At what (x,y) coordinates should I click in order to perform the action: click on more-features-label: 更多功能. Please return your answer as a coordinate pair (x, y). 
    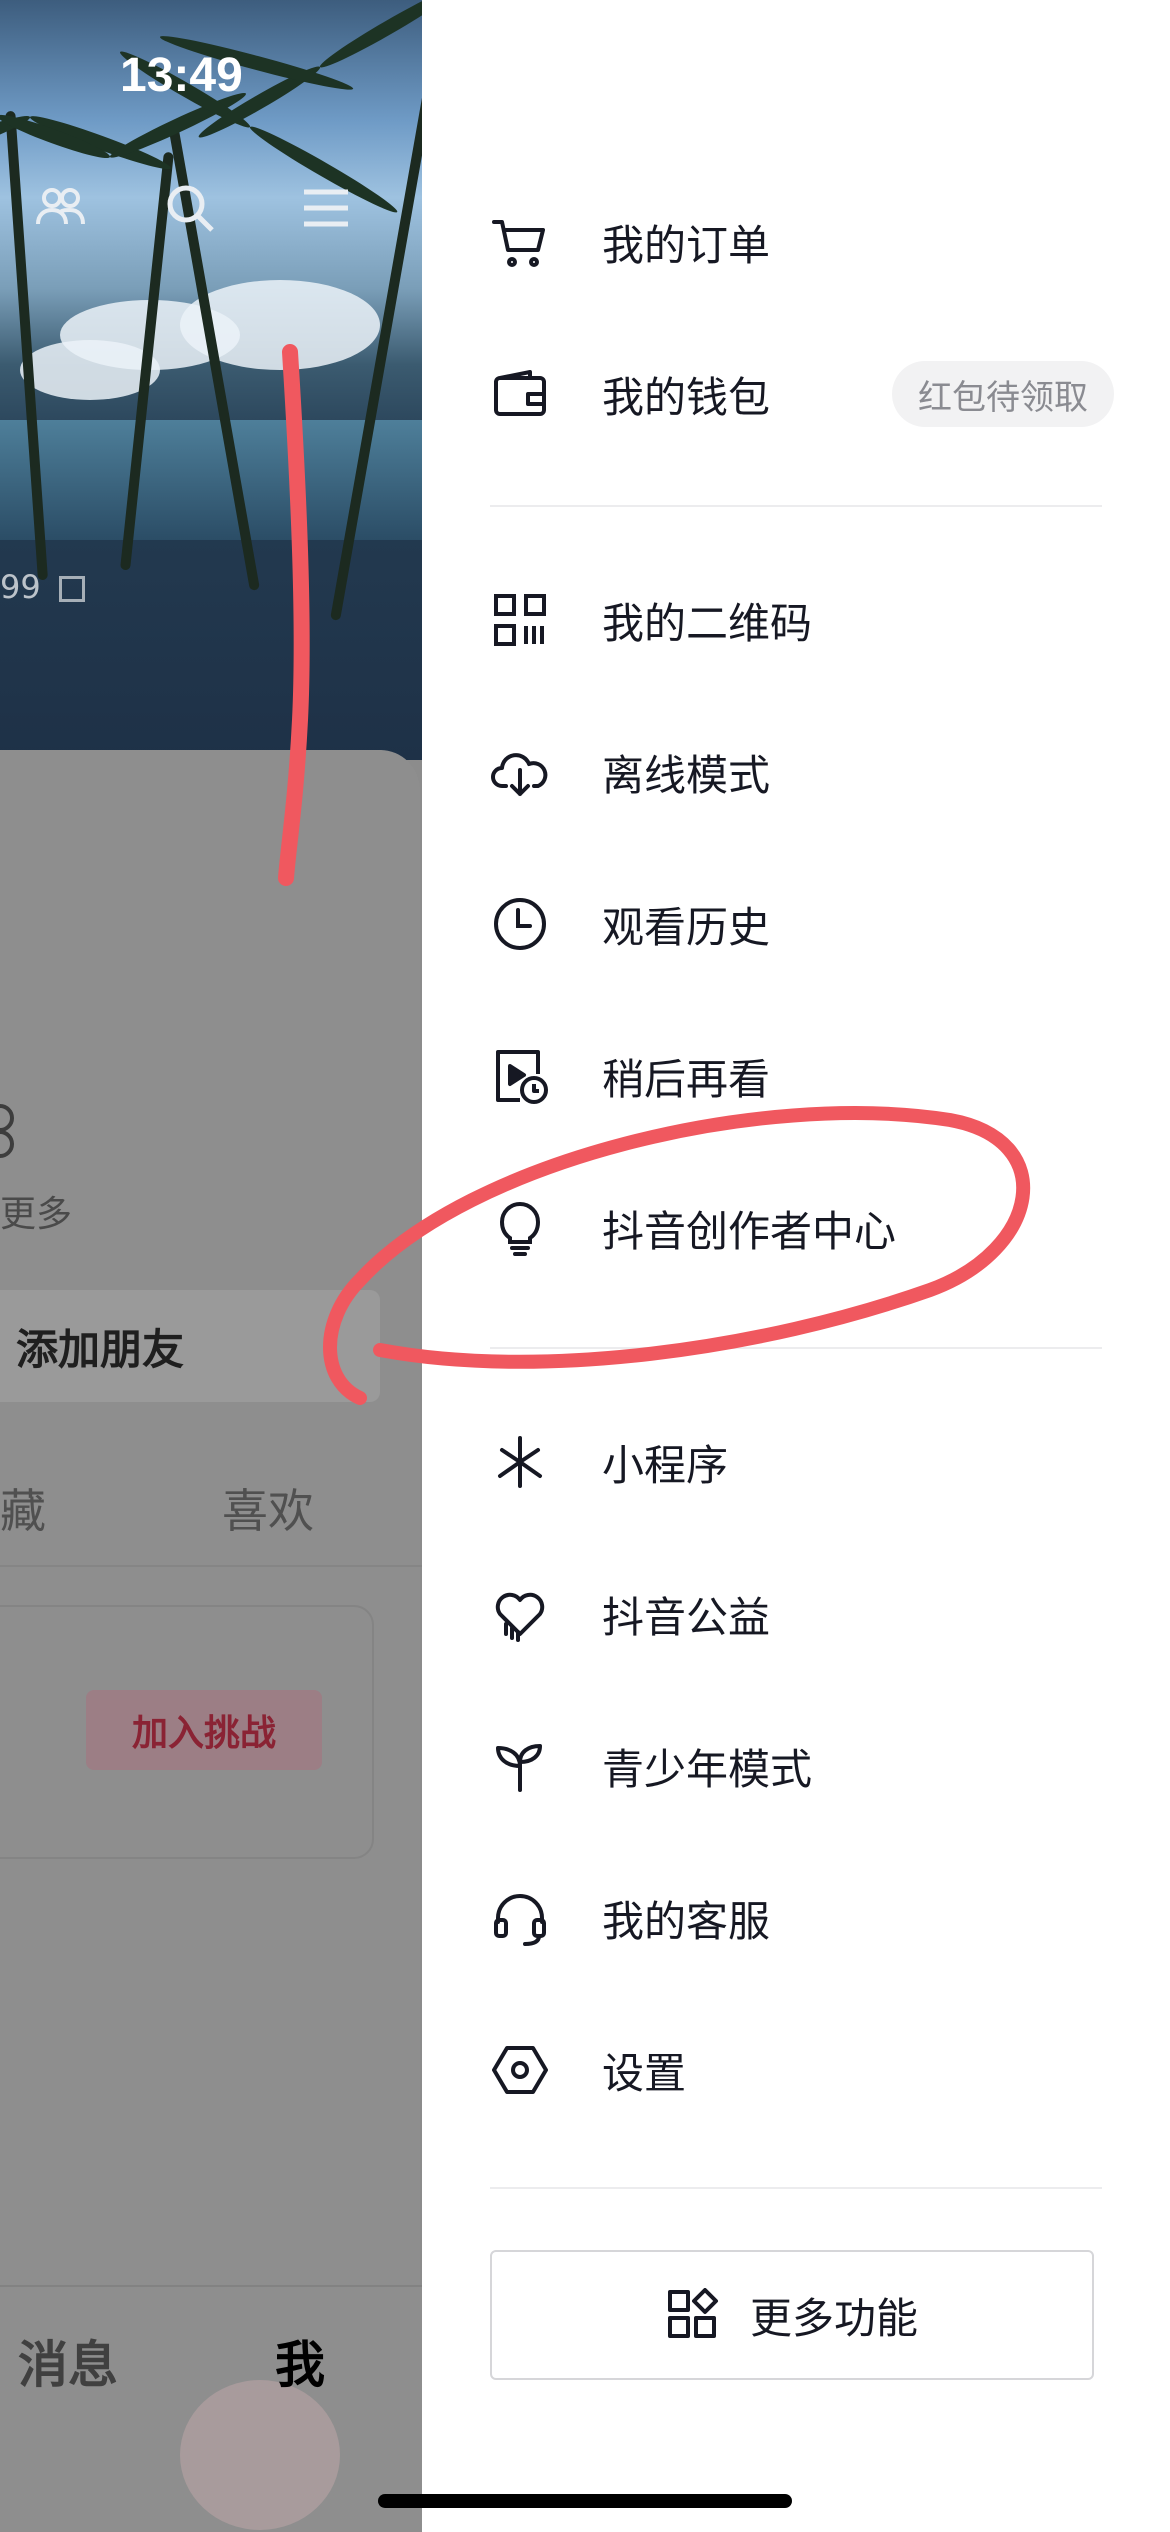
    Looking at the image, I should click on (833, 2318).